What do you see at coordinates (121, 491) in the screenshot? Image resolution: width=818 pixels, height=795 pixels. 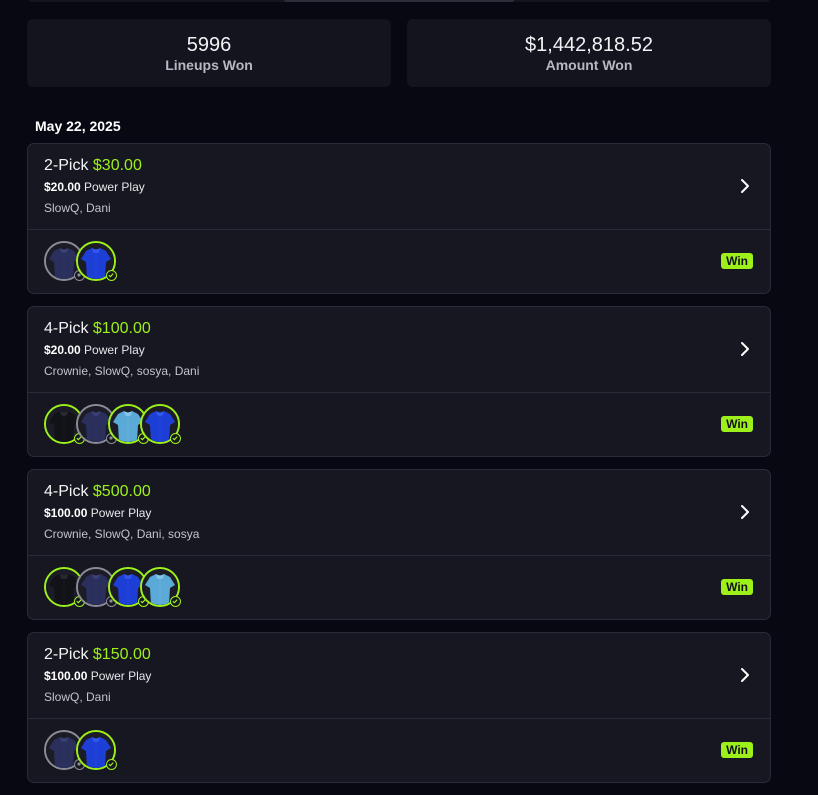 I see `payout-amount: $500.00` at bounding box center [121, 491].